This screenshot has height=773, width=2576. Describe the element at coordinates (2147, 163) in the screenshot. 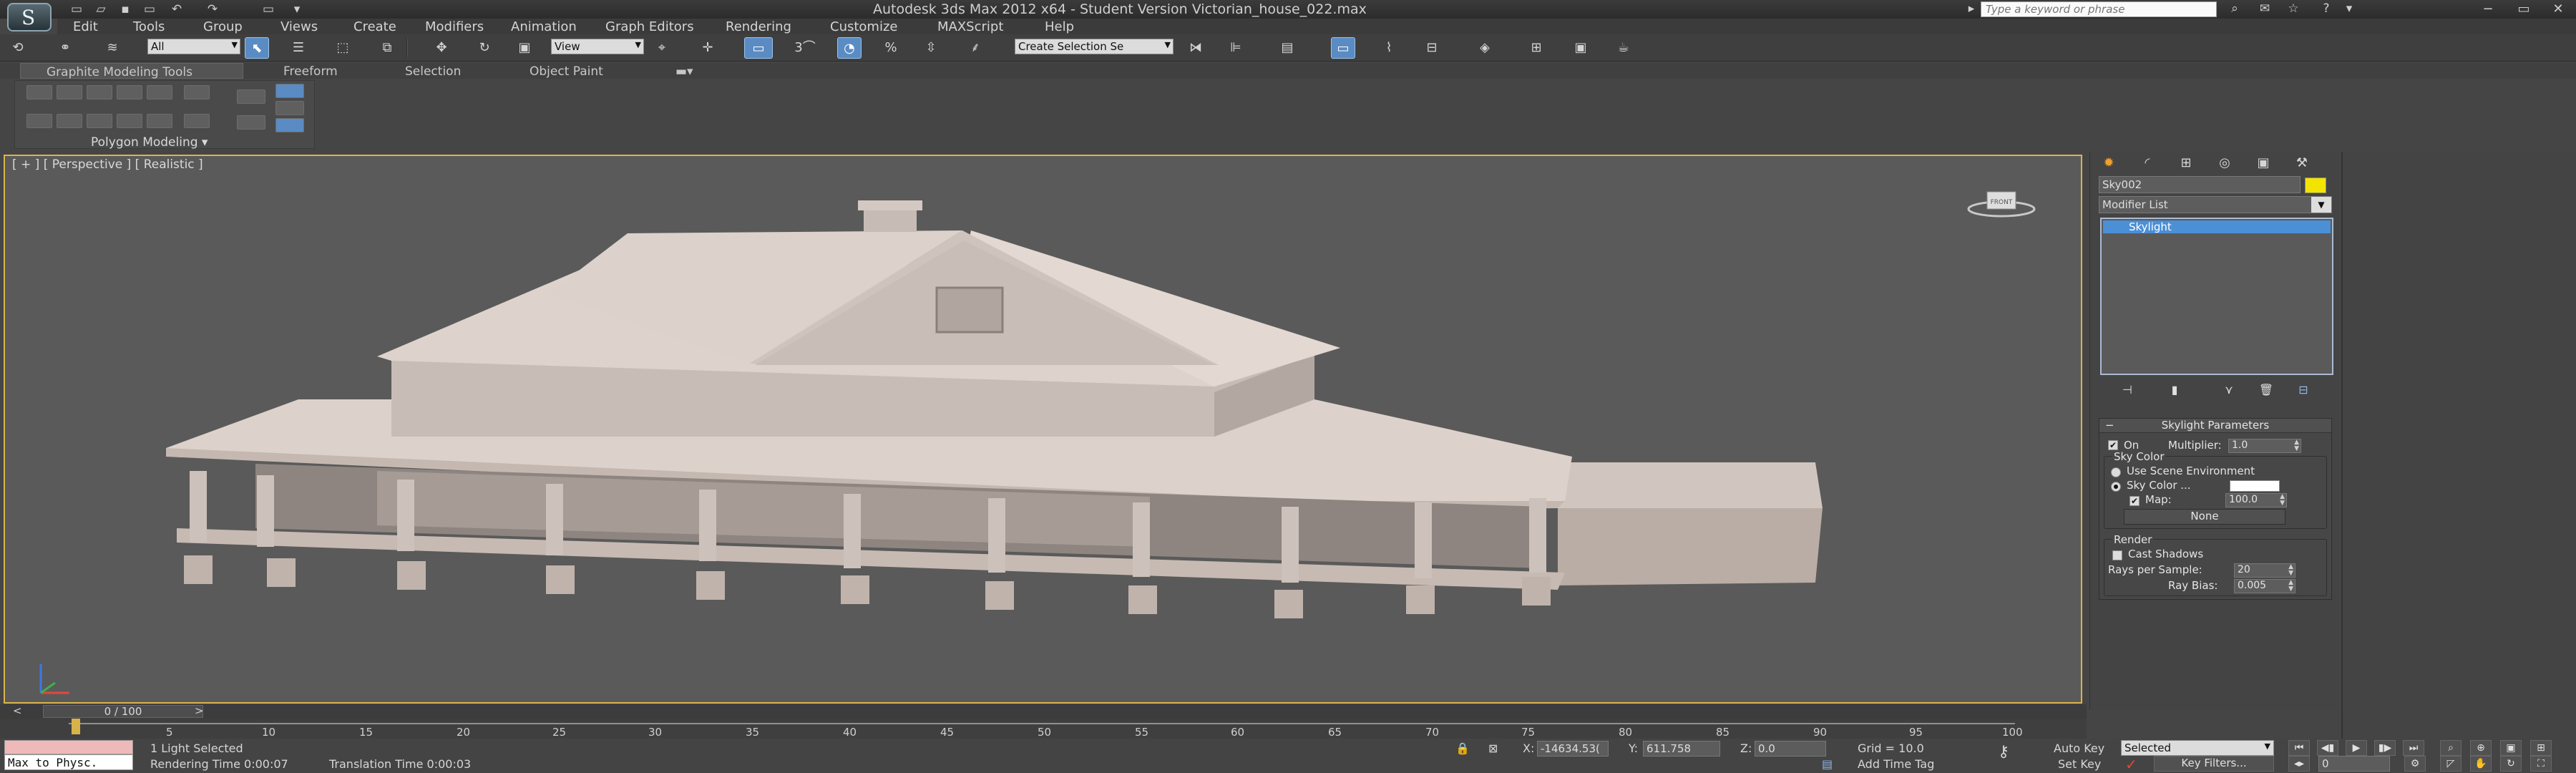

I see `modify-tab-icon: ◜` at that location.